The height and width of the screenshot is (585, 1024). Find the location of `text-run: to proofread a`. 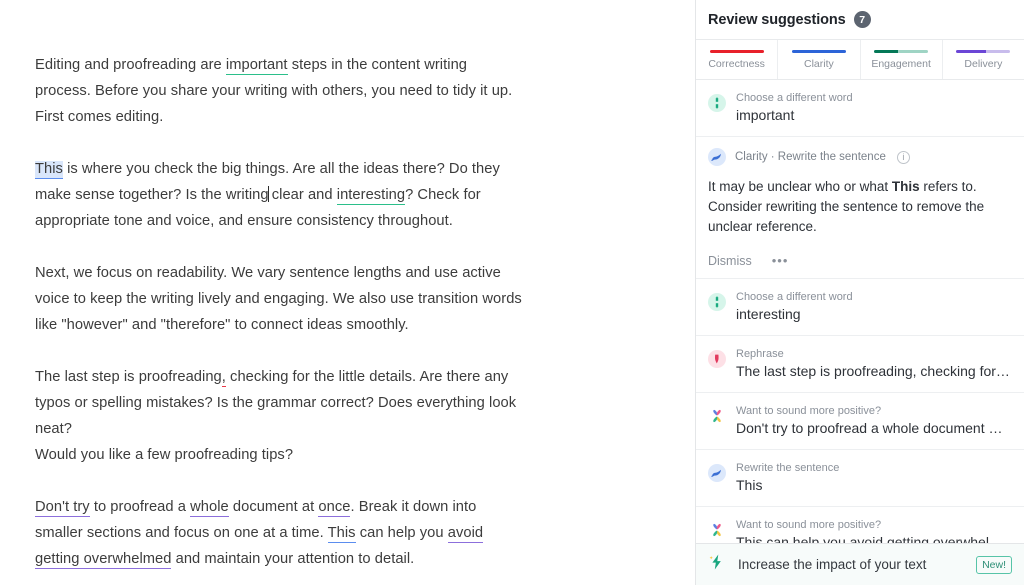

text-run: to proofread a is located at coordinates (140, 507).